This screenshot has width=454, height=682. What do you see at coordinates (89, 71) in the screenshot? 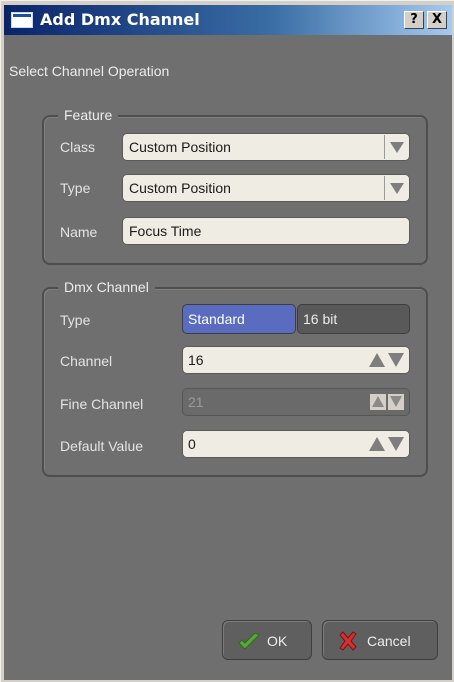
I see `dialog-header: Select Channel Operation` at bounding box center [89, 71].